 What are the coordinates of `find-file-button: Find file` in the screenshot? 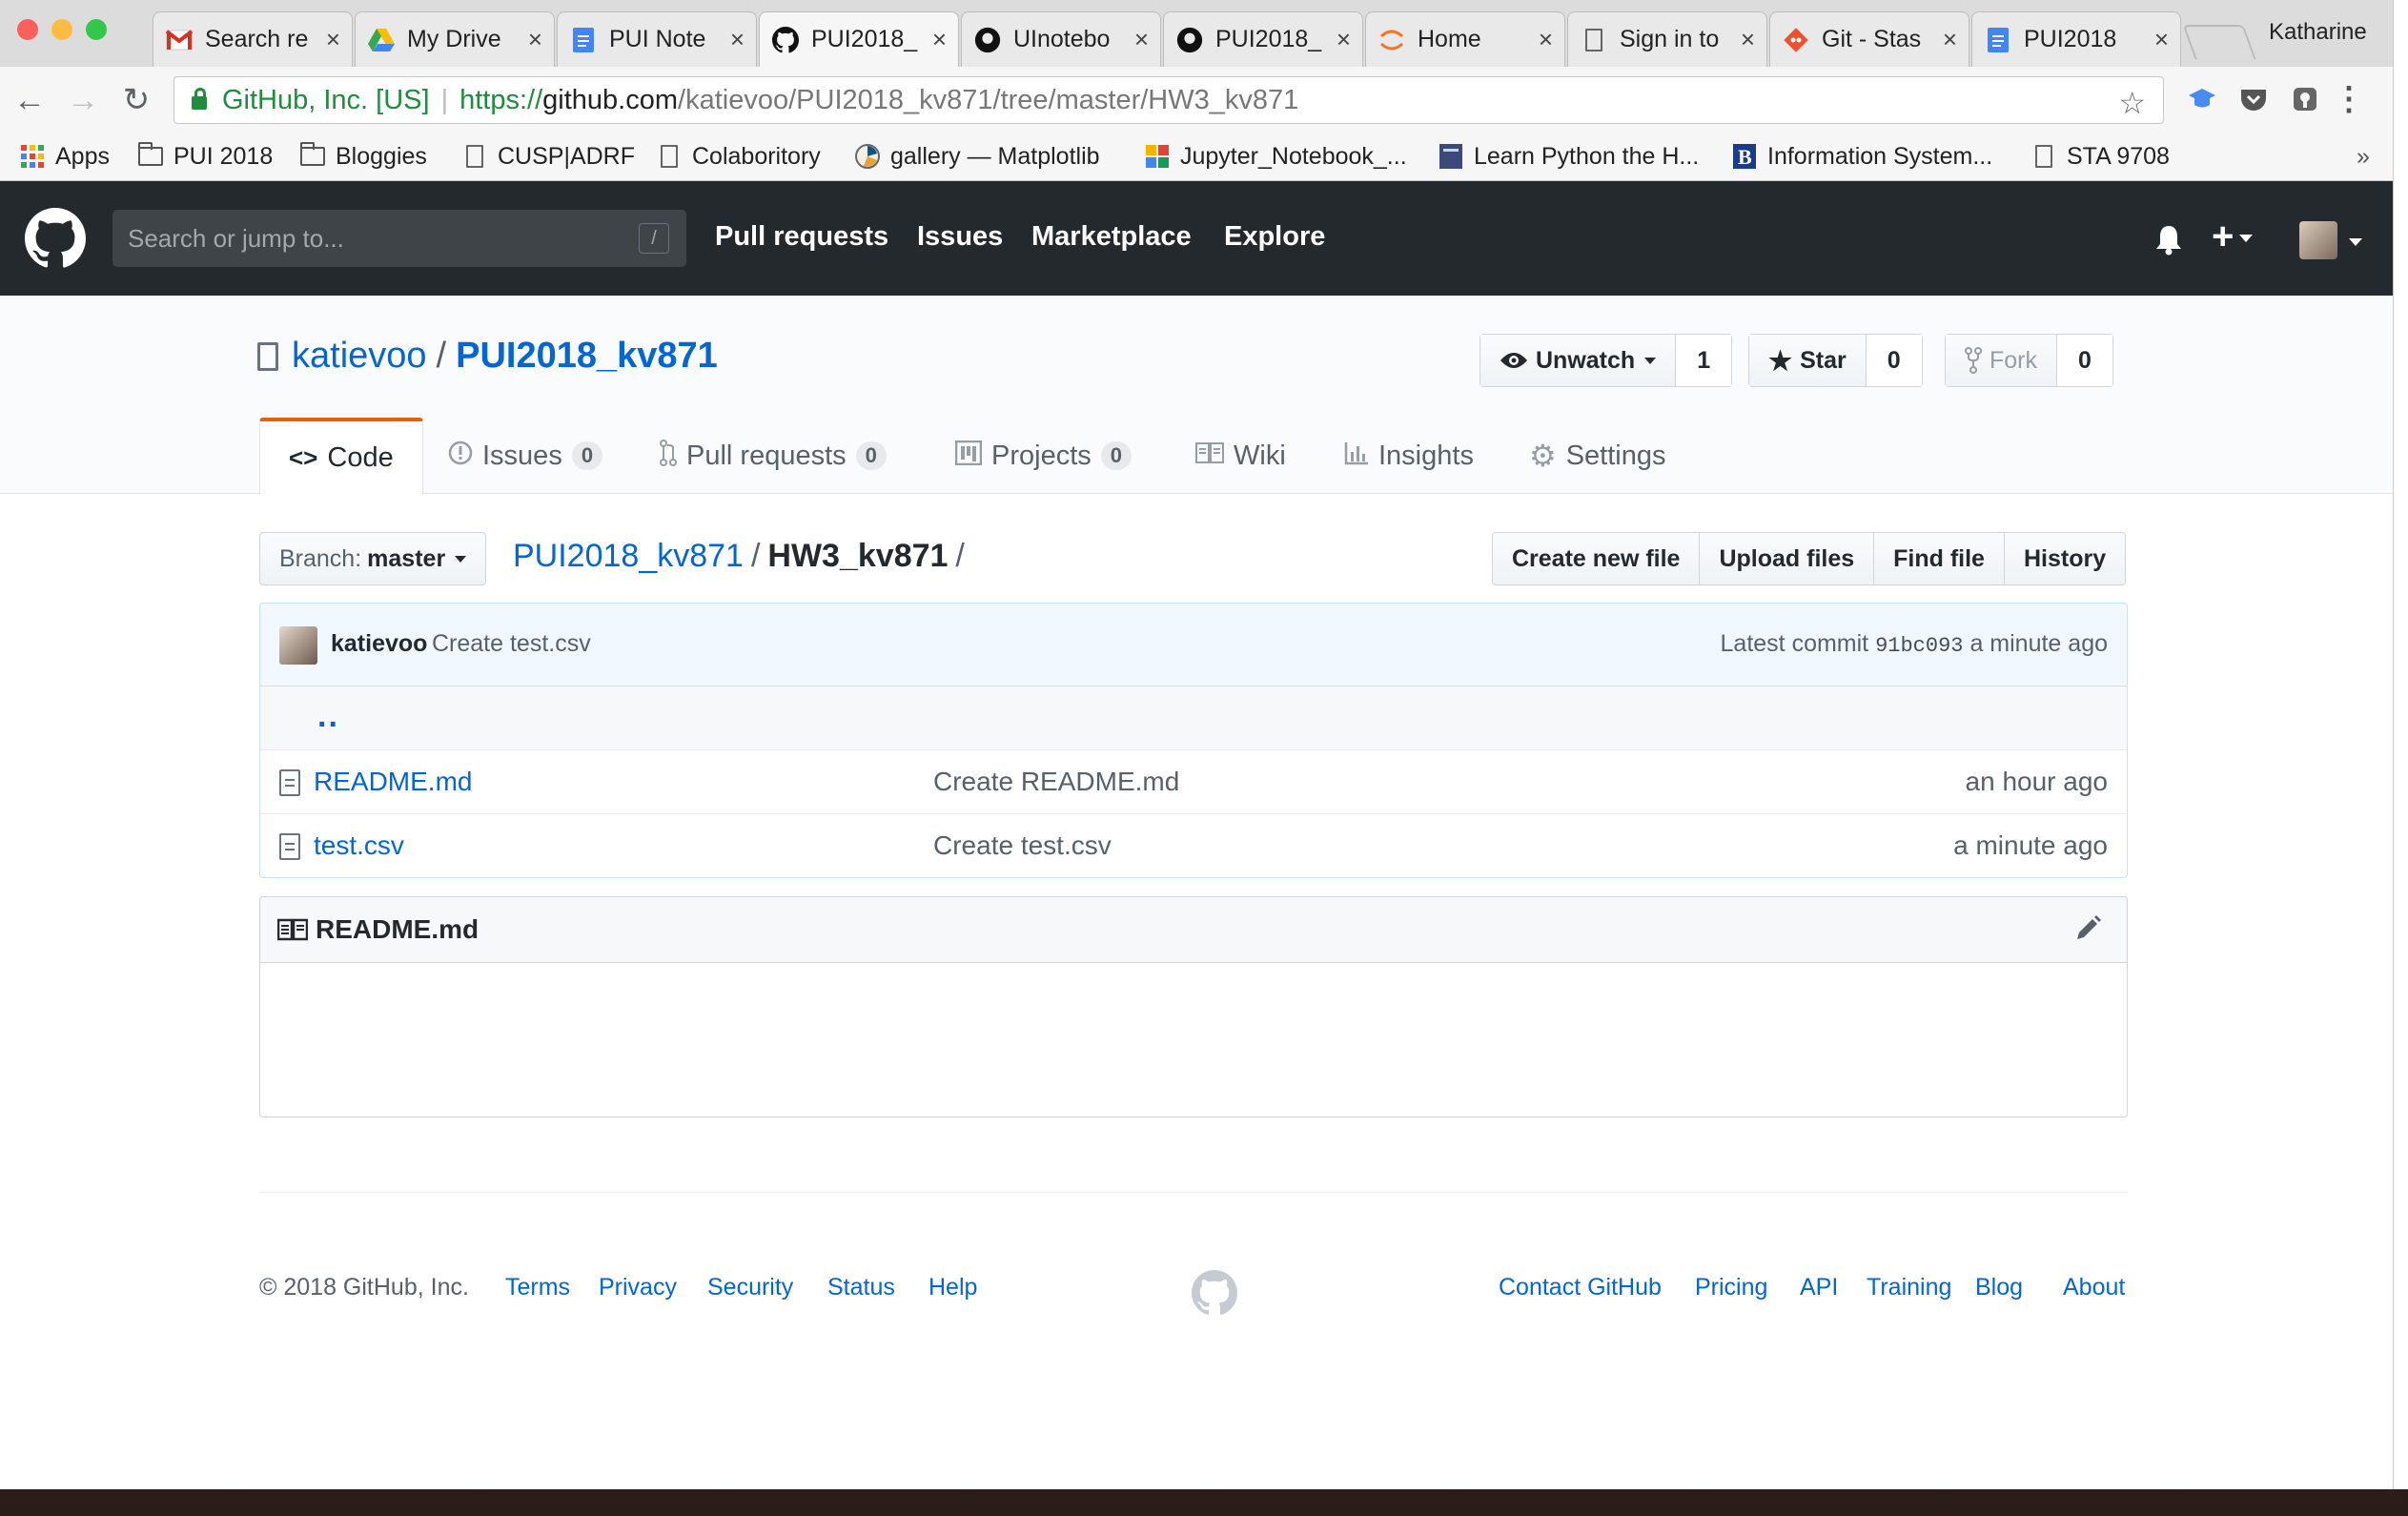 It's located at (1939, 558).